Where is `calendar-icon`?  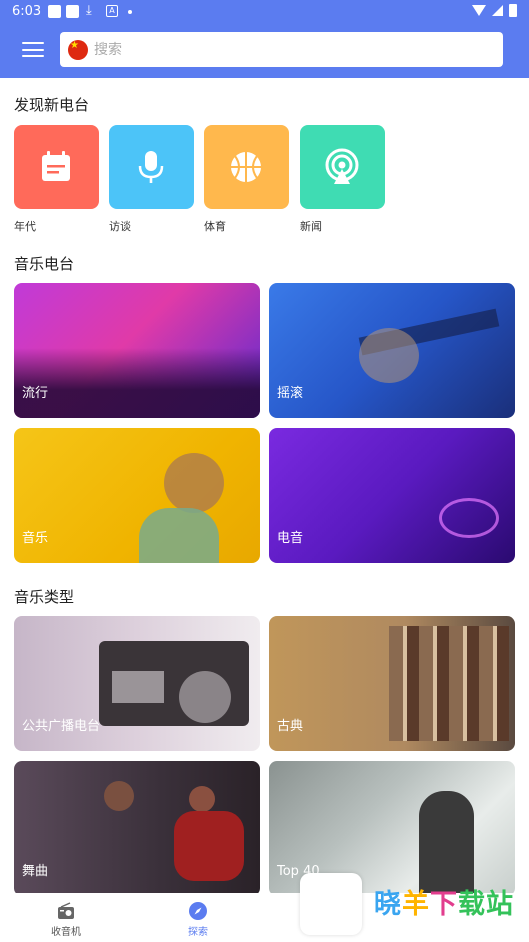
calendar-icon is located at coordinates (56, 166).